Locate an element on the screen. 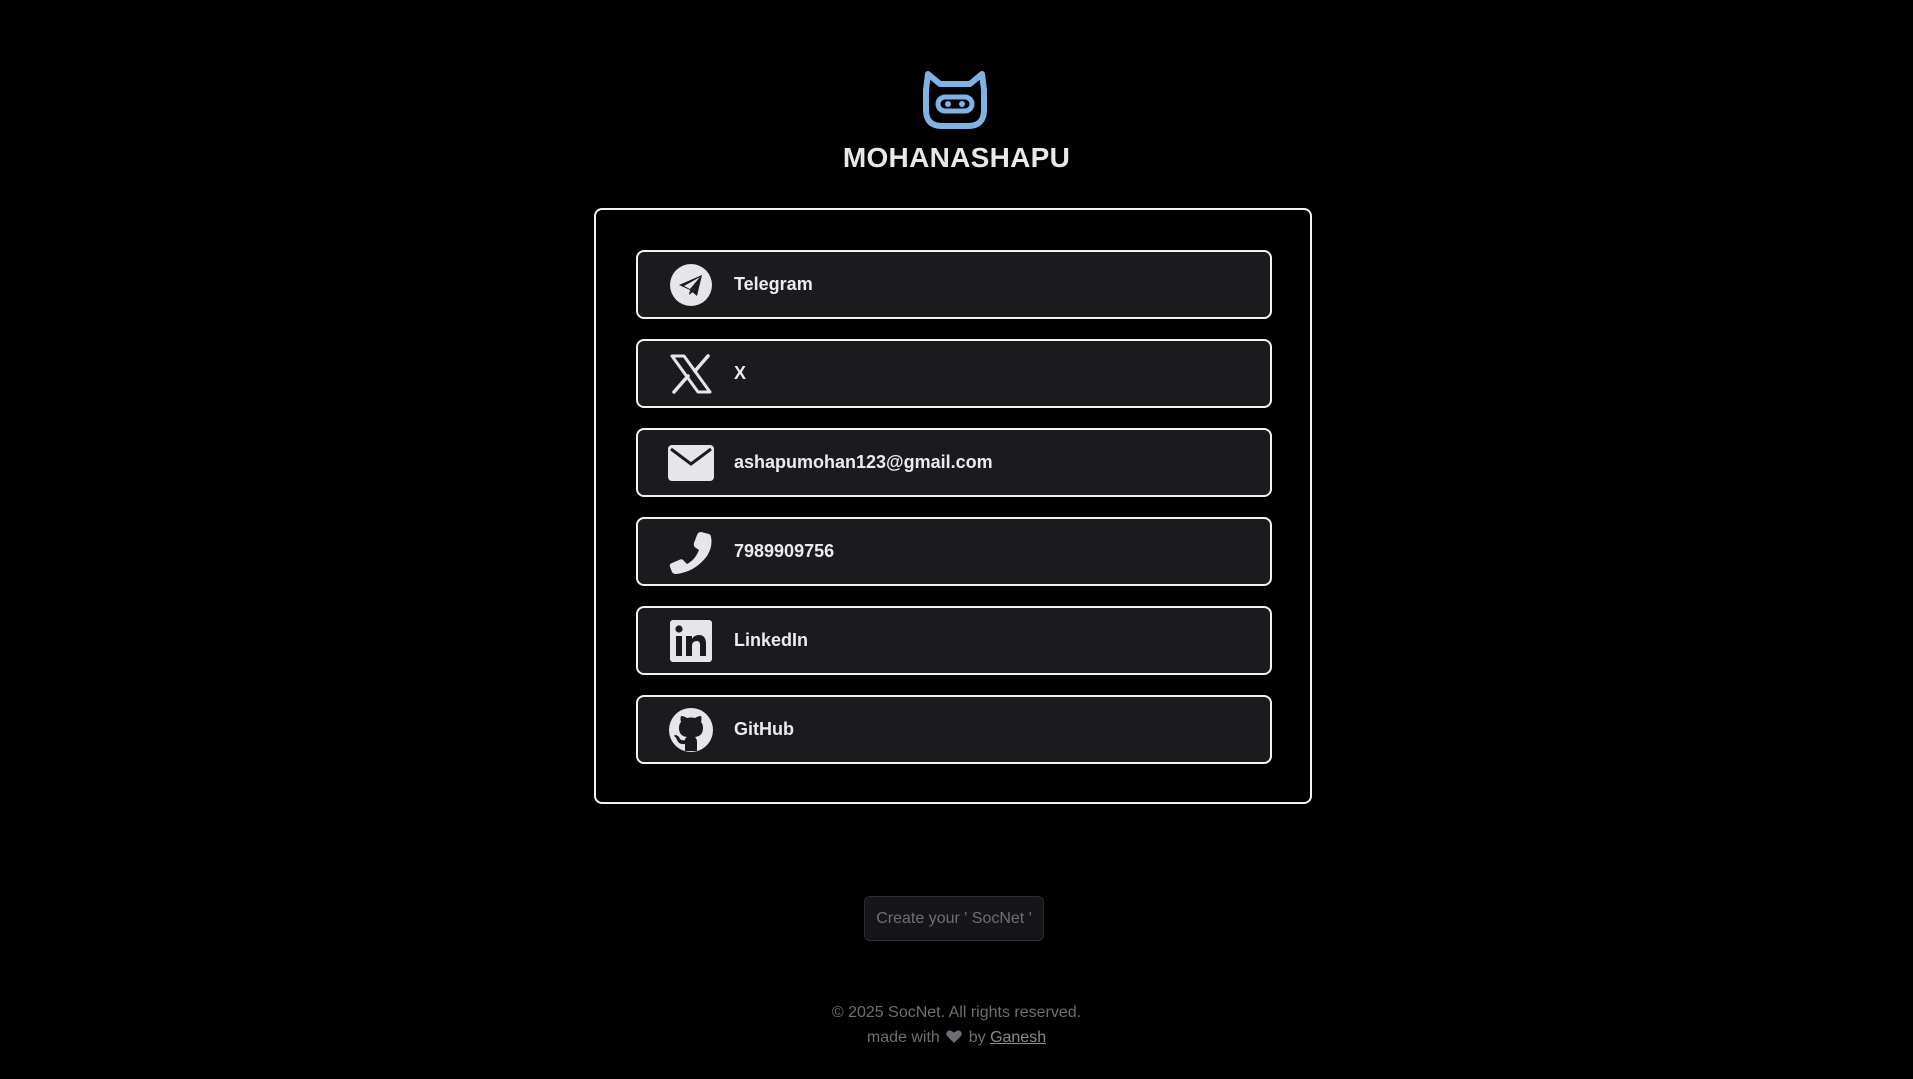 Image resolution: width=1913 pixels, height=1079 pixels. link-label: 7989909756 is located at coordinates (784, 551).